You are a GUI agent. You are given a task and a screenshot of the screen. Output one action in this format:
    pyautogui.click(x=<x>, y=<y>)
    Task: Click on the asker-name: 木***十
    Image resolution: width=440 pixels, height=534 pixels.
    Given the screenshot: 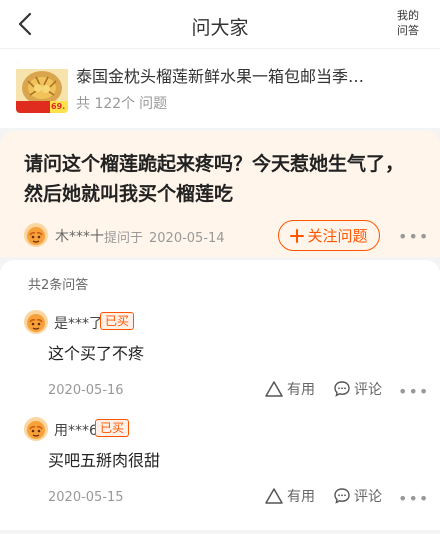 What is the action you would take?
    pyautogui.click(x=79, y=237)
    